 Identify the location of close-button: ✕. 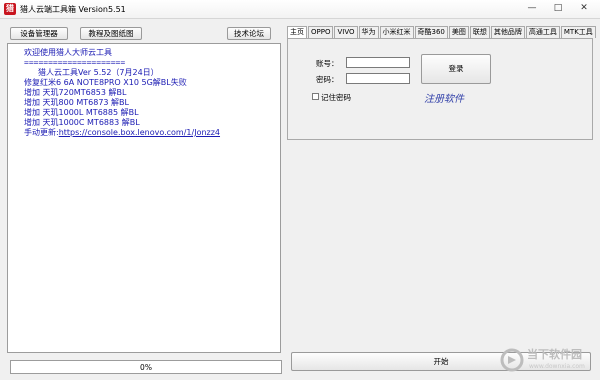
(584, 9).